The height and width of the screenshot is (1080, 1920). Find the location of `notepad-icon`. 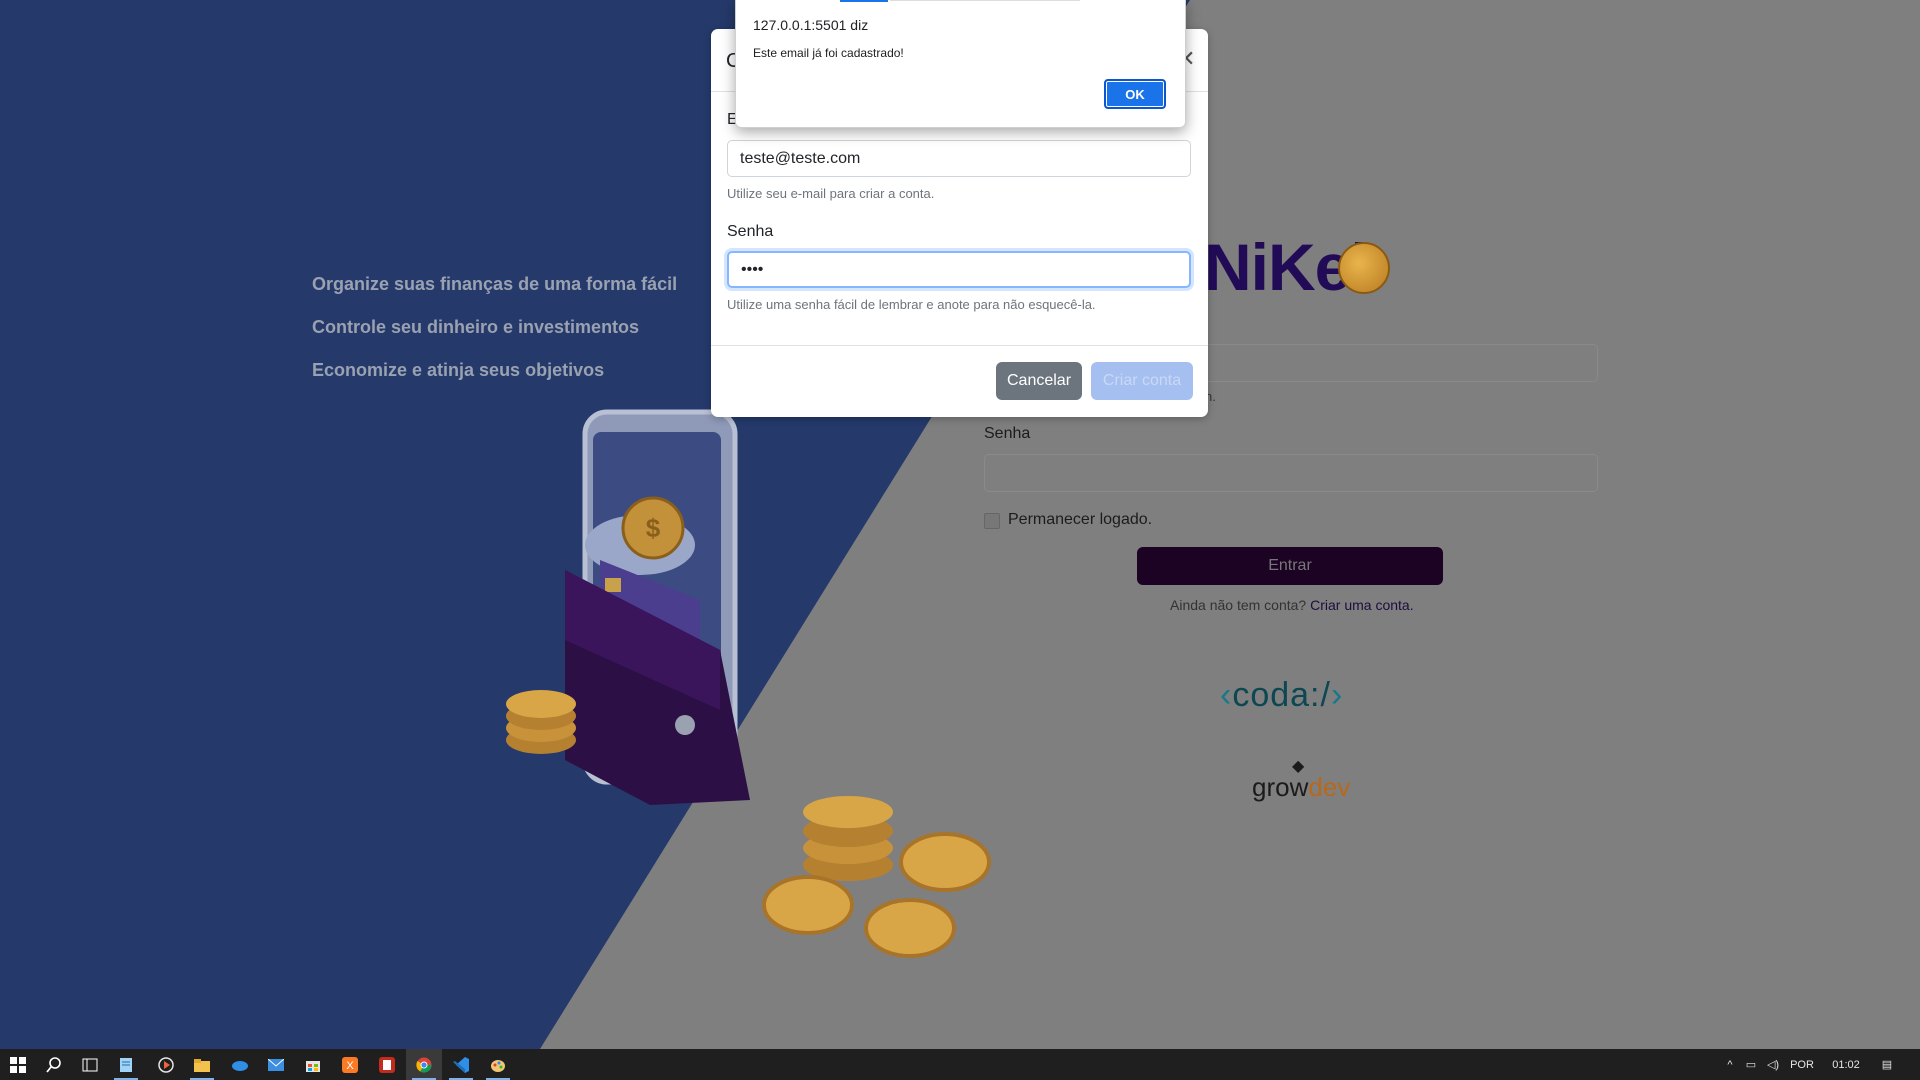

notepad-icon is located at coordinates (126, 1064).